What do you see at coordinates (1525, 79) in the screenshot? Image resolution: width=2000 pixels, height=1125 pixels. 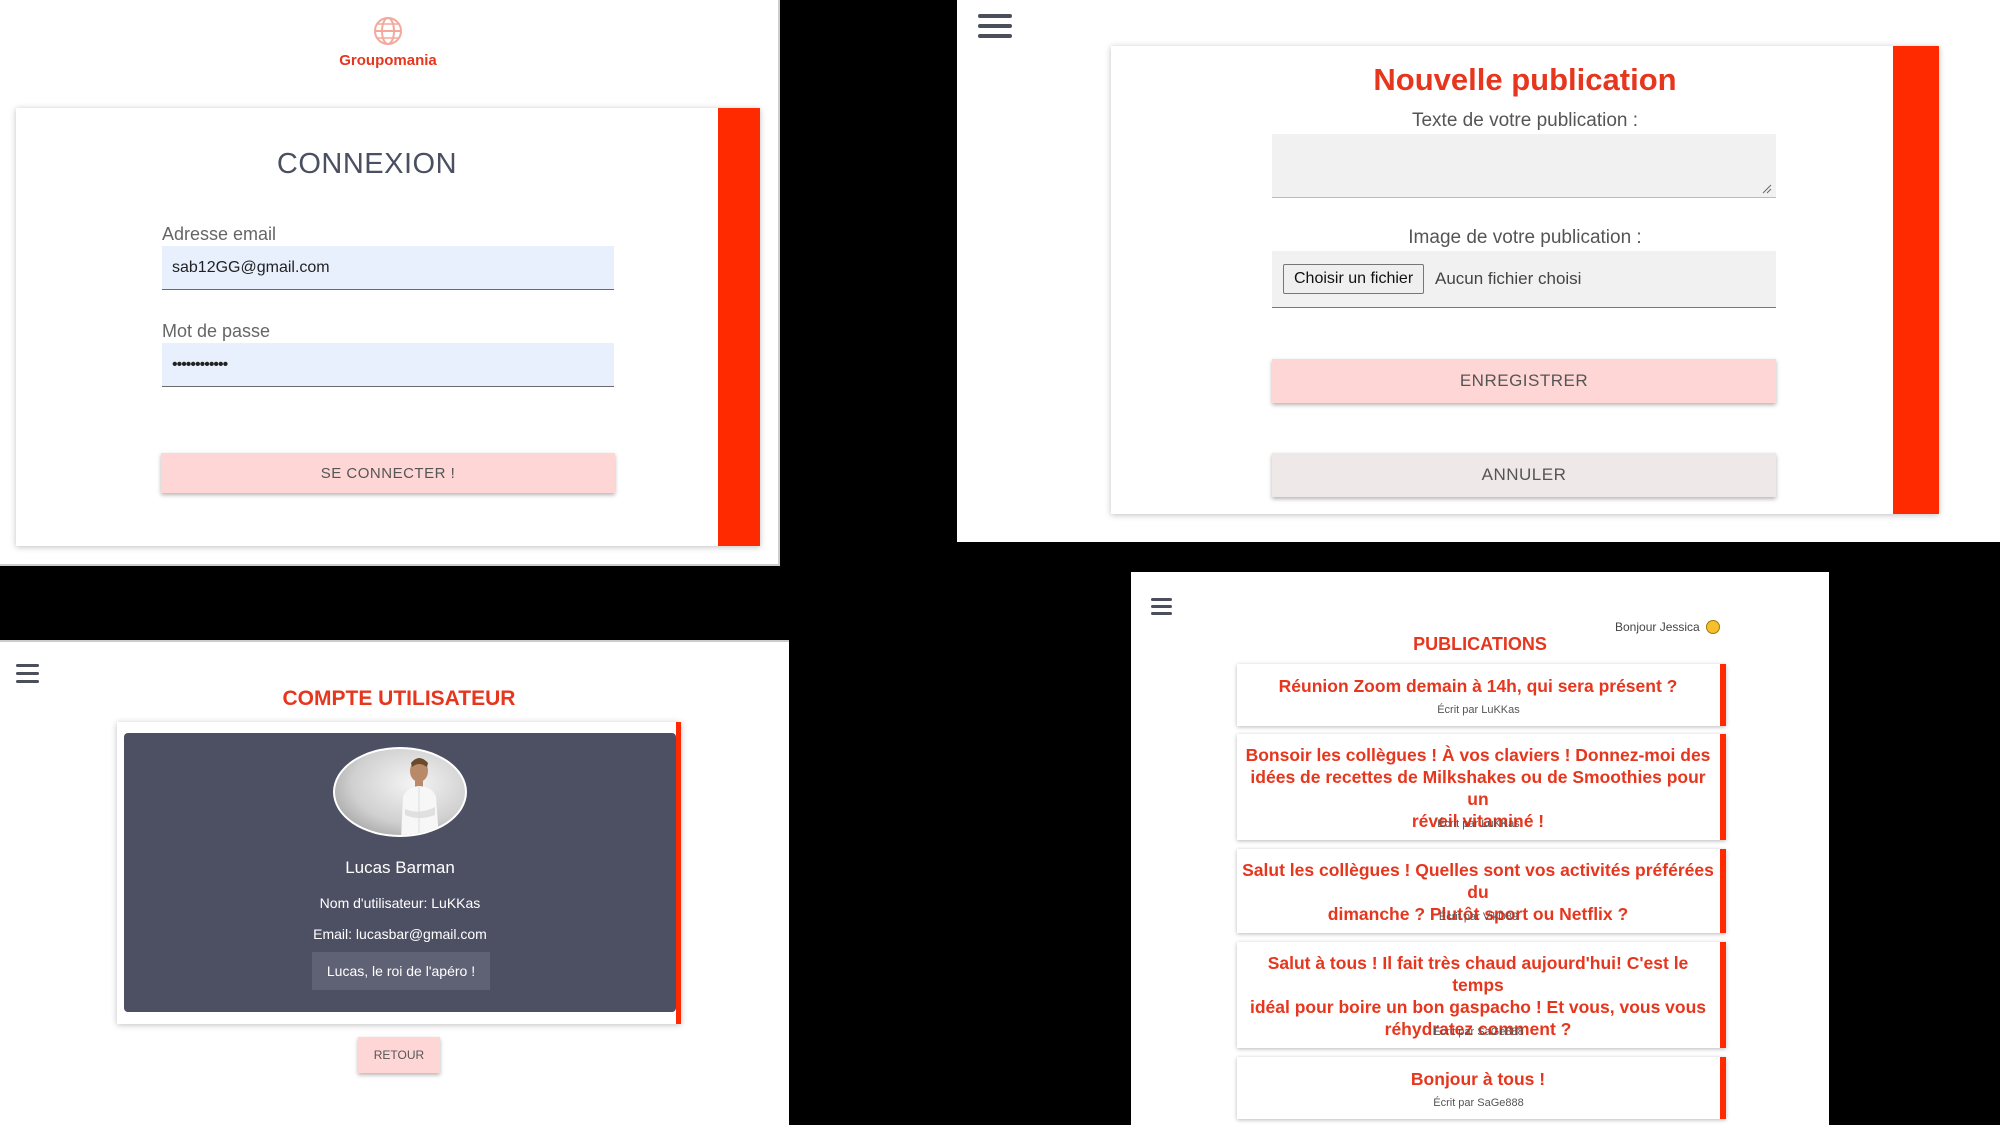 I see `page-title: Nouvelle publication` at bounding box center [1525, 79].